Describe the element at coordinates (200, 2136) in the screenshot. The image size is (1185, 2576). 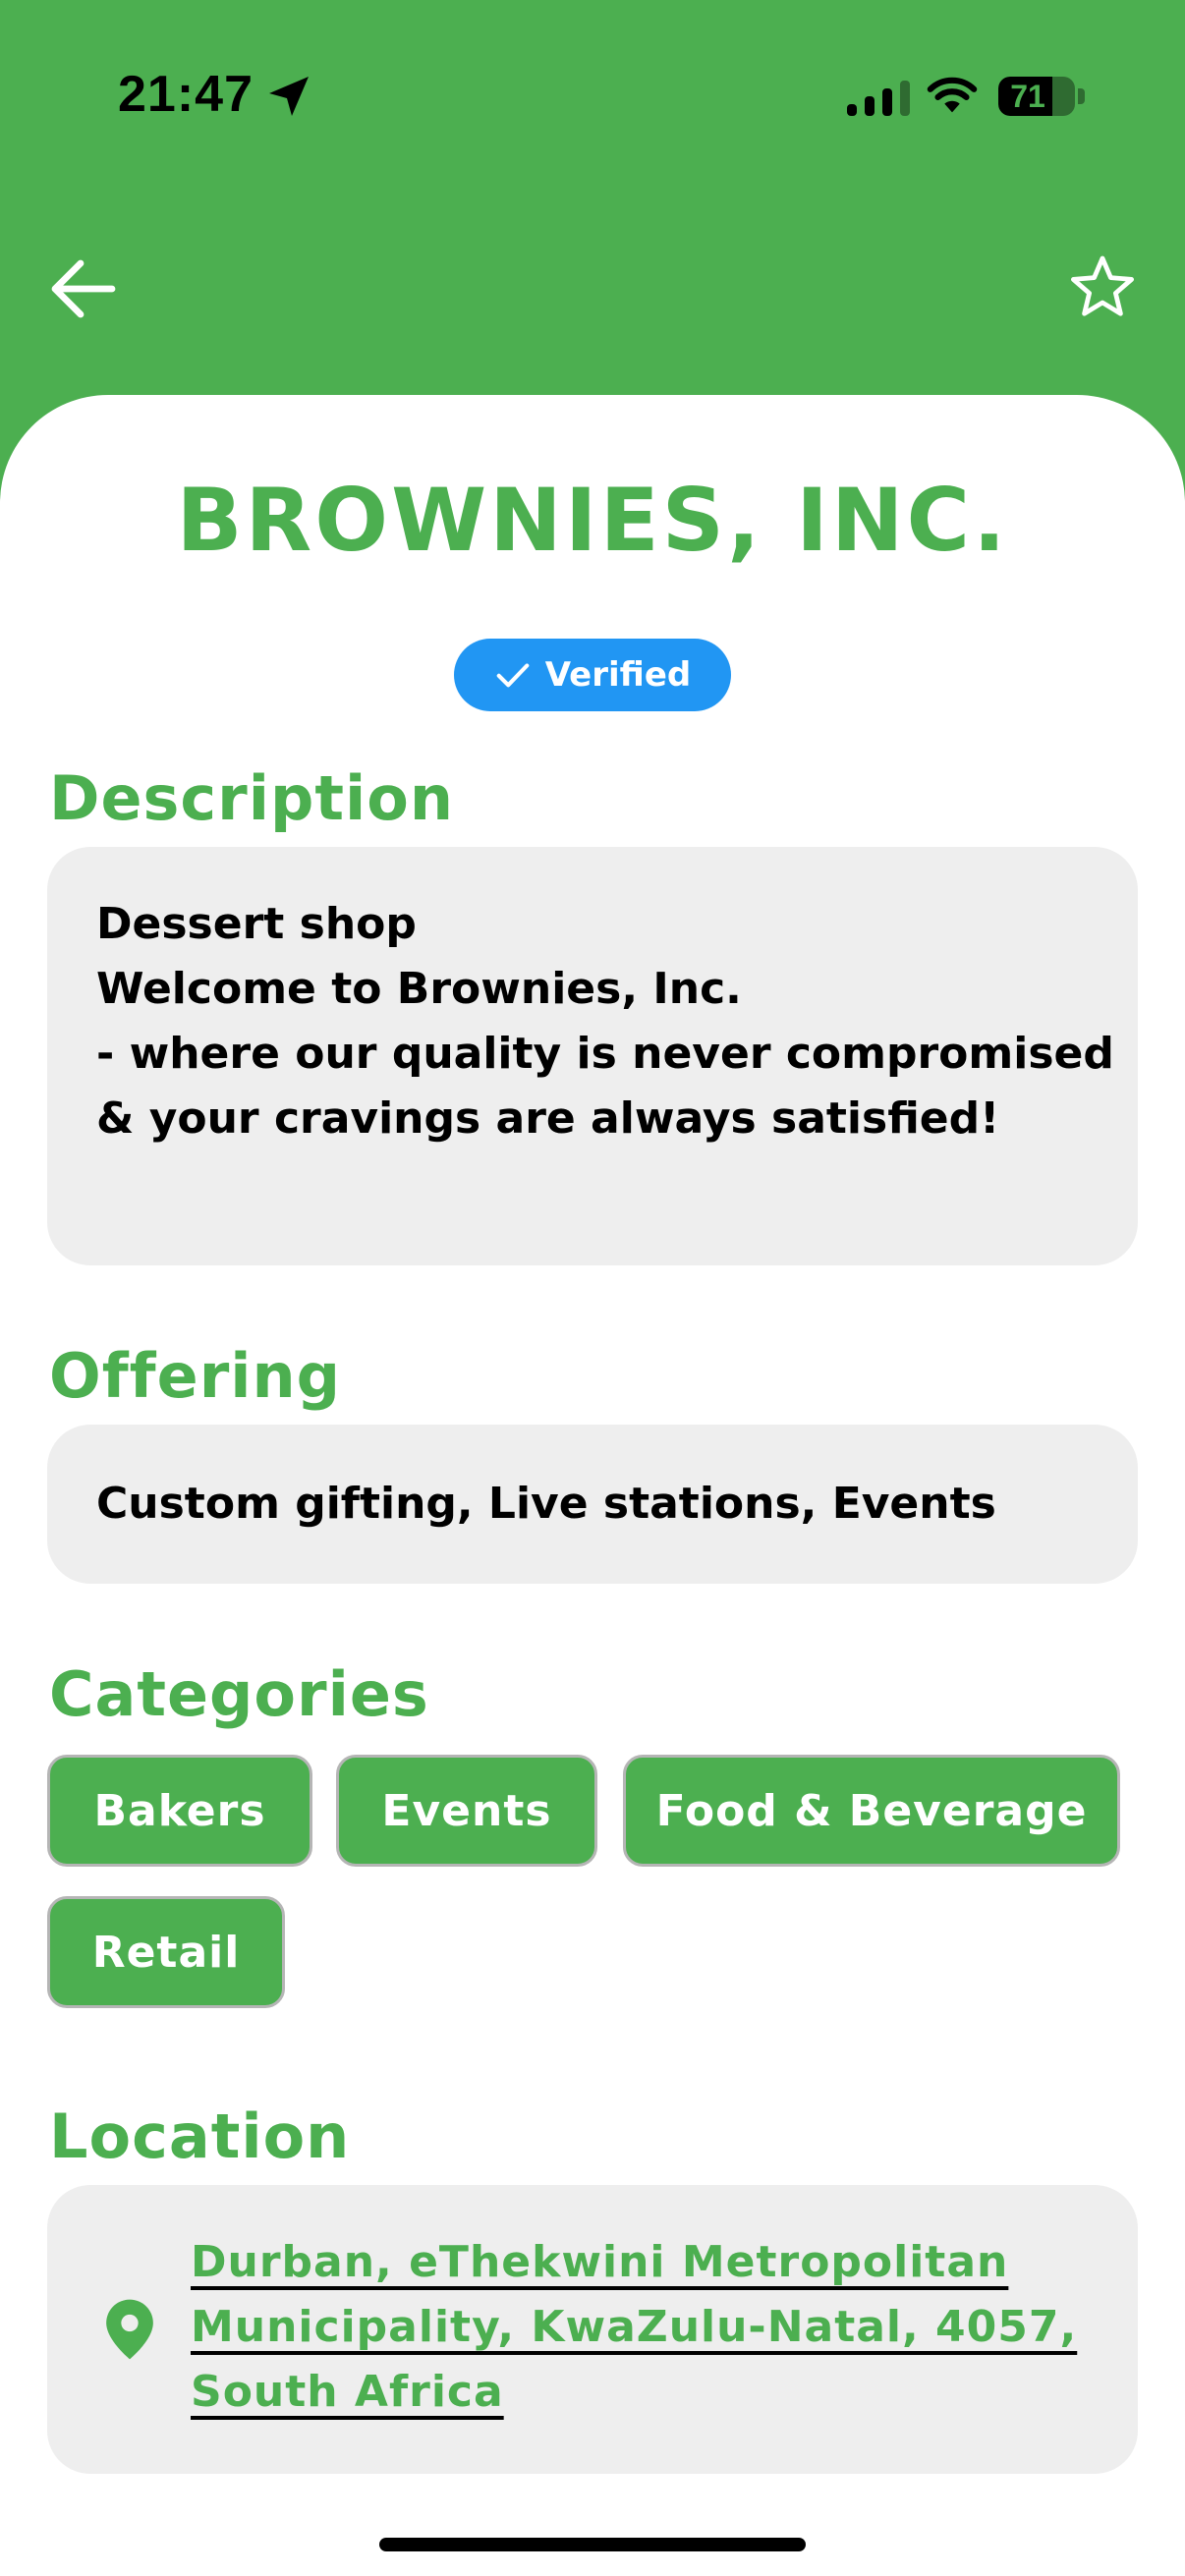
I see `location-heading: Location` at that location.